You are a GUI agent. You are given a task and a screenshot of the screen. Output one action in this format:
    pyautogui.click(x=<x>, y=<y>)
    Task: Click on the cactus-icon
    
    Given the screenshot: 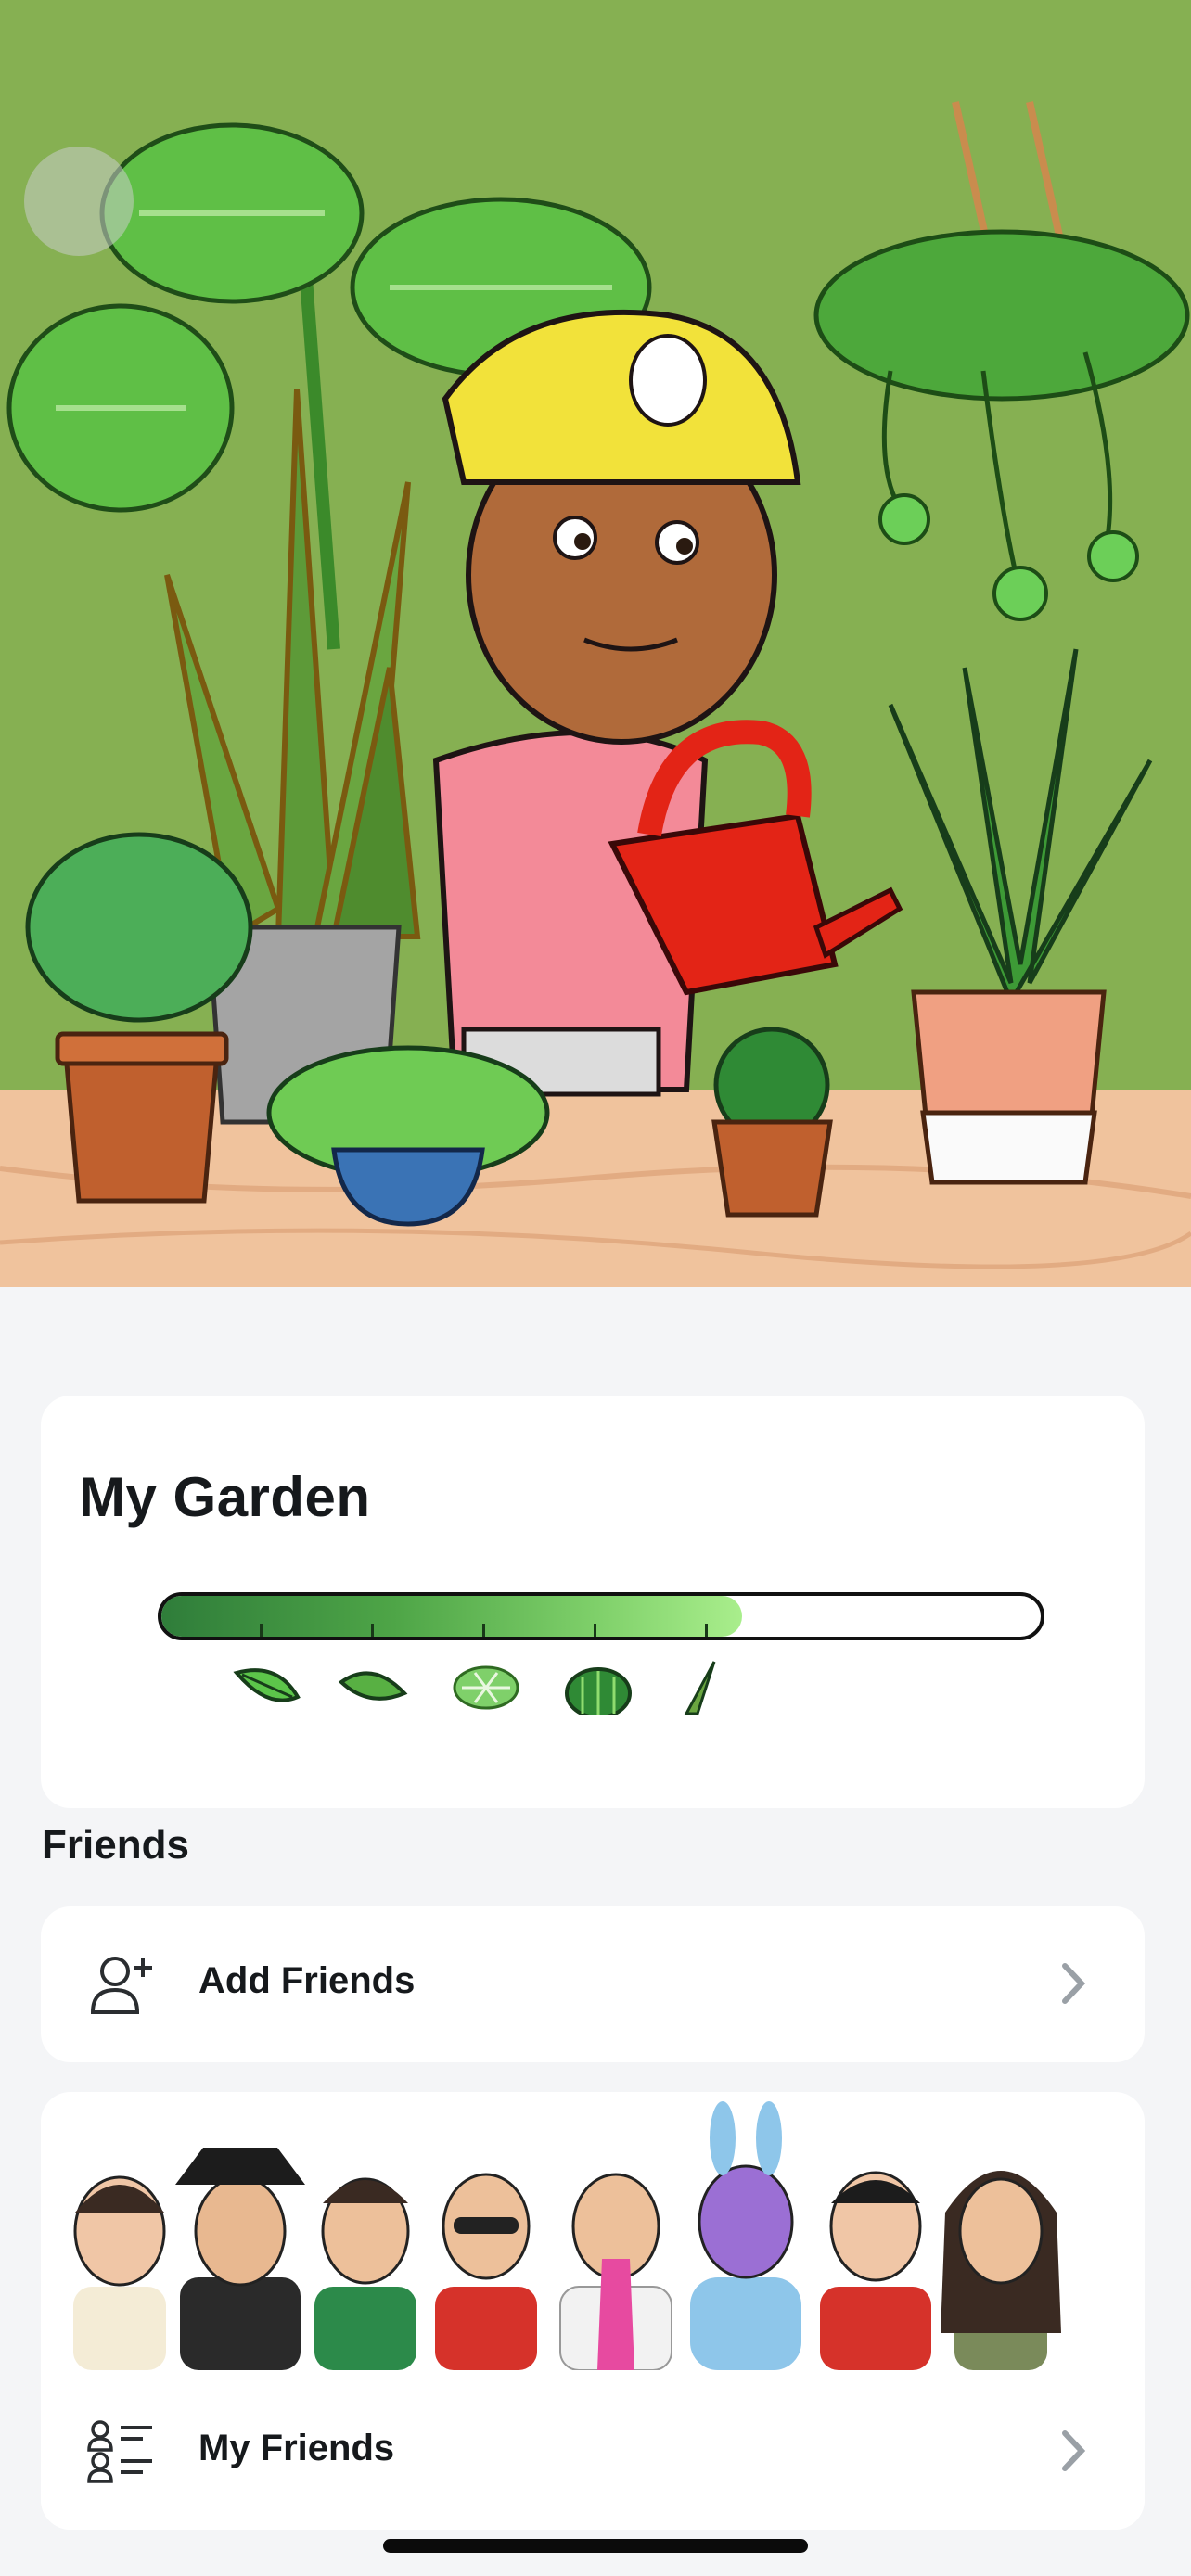 What is the action you would take?
    pyautogui.click(x=598, y=1691)
    